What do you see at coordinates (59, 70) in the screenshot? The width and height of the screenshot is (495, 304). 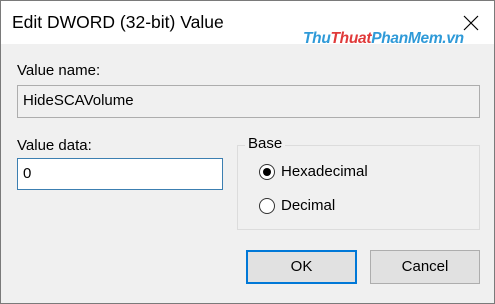 I see `value-name-label: Value name:` at bounding box center [59, 70].